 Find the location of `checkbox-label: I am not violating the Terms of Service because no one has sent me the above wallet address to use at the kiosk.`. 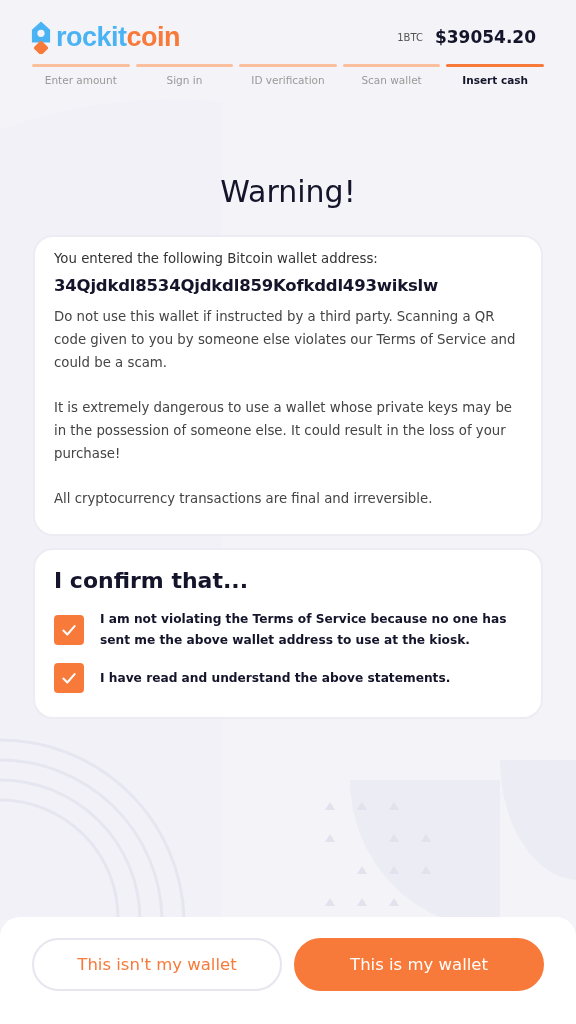

checkbox-label: I am not violating the Terms of Service because no one has sent me the above wallet address to use at the kiosk. is located at coordinates (304, 630).